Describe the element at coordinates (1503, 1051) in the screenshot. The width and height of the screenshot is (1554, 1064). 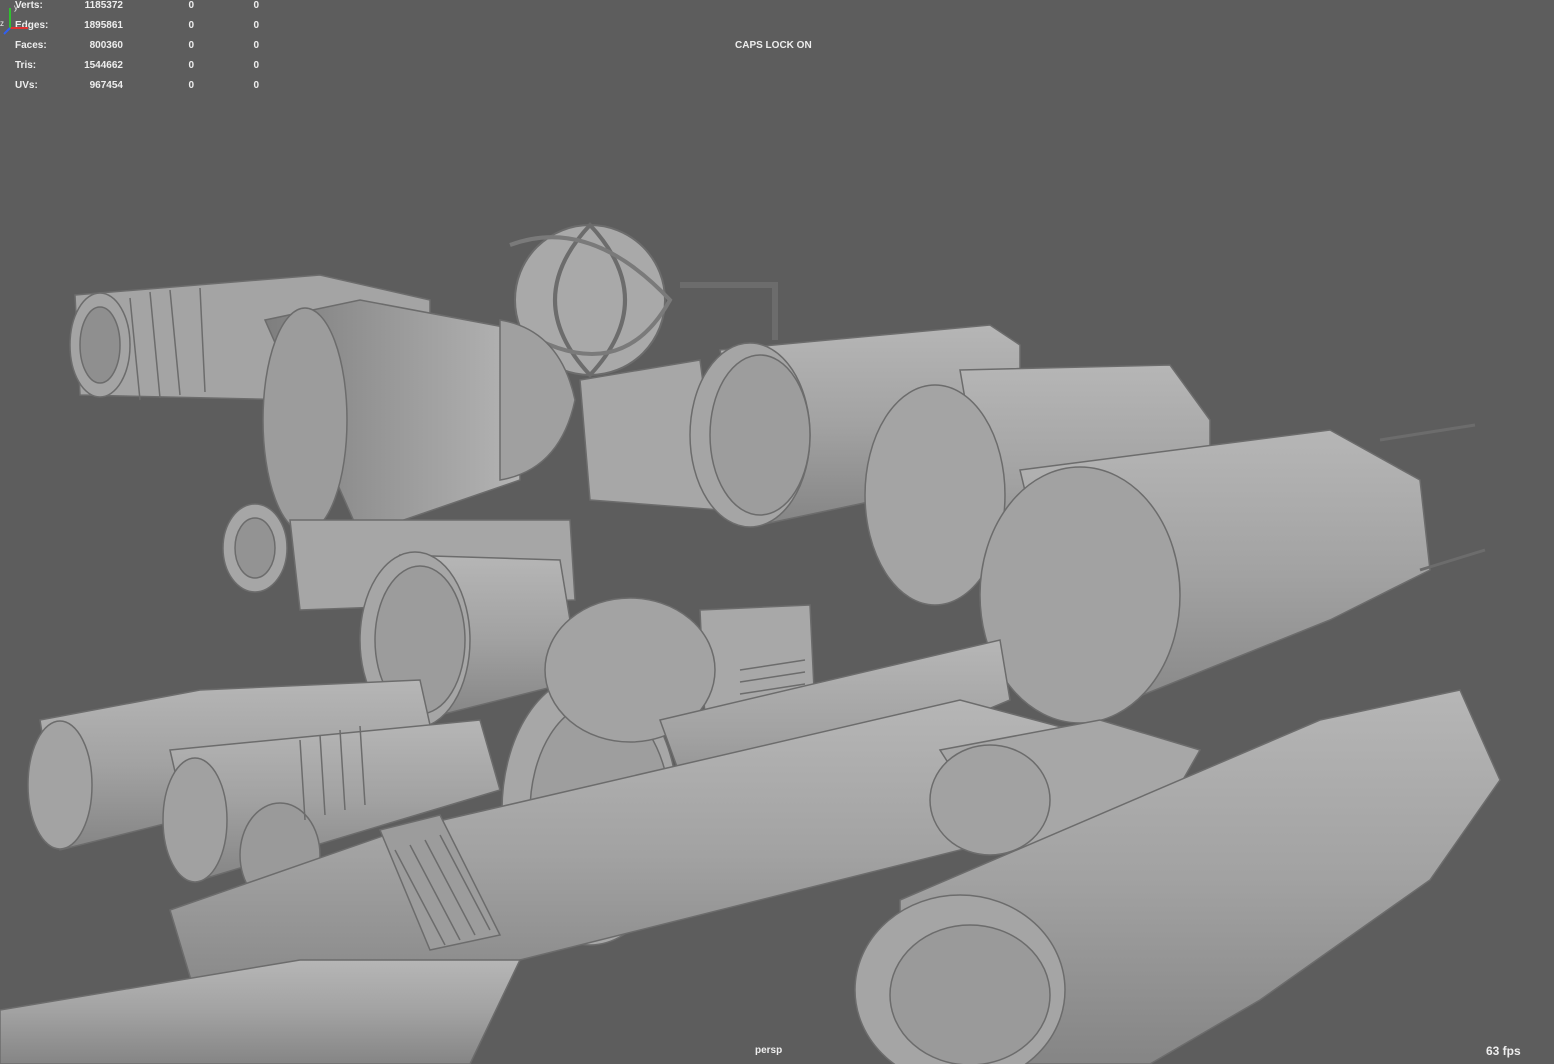
I see `fps-counter: 63 fps` at that location.